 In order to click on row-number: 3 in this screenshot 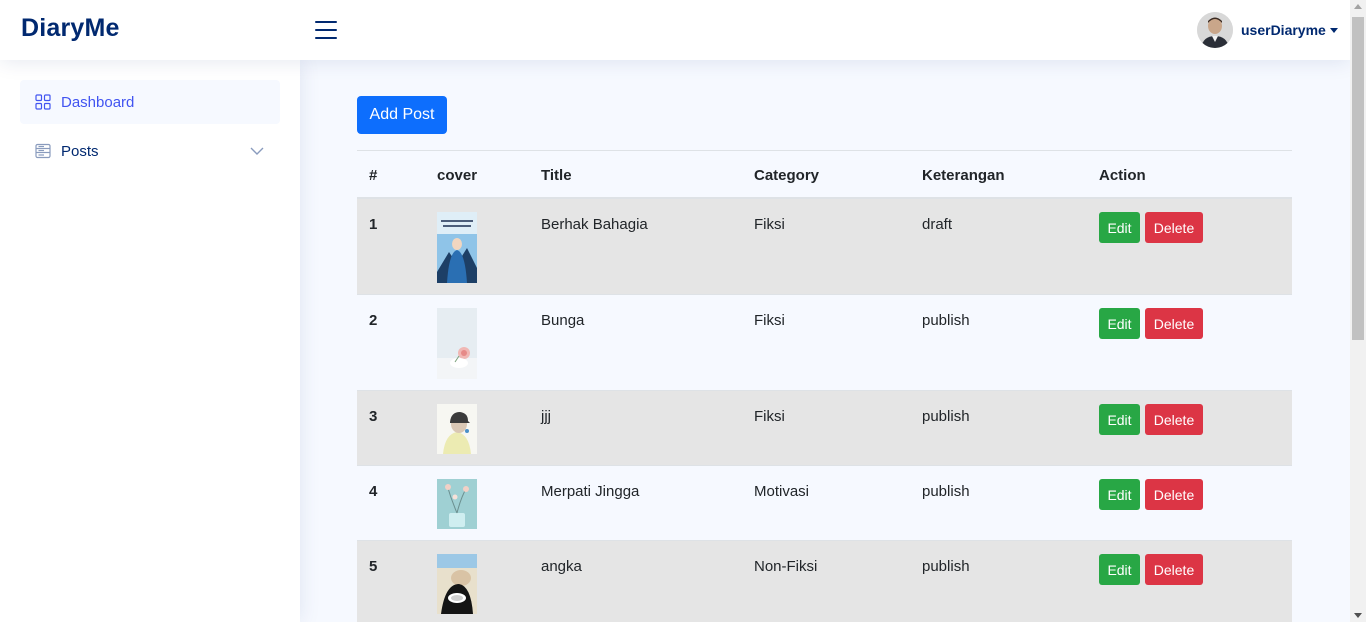, I will do `click(373, 416)`.